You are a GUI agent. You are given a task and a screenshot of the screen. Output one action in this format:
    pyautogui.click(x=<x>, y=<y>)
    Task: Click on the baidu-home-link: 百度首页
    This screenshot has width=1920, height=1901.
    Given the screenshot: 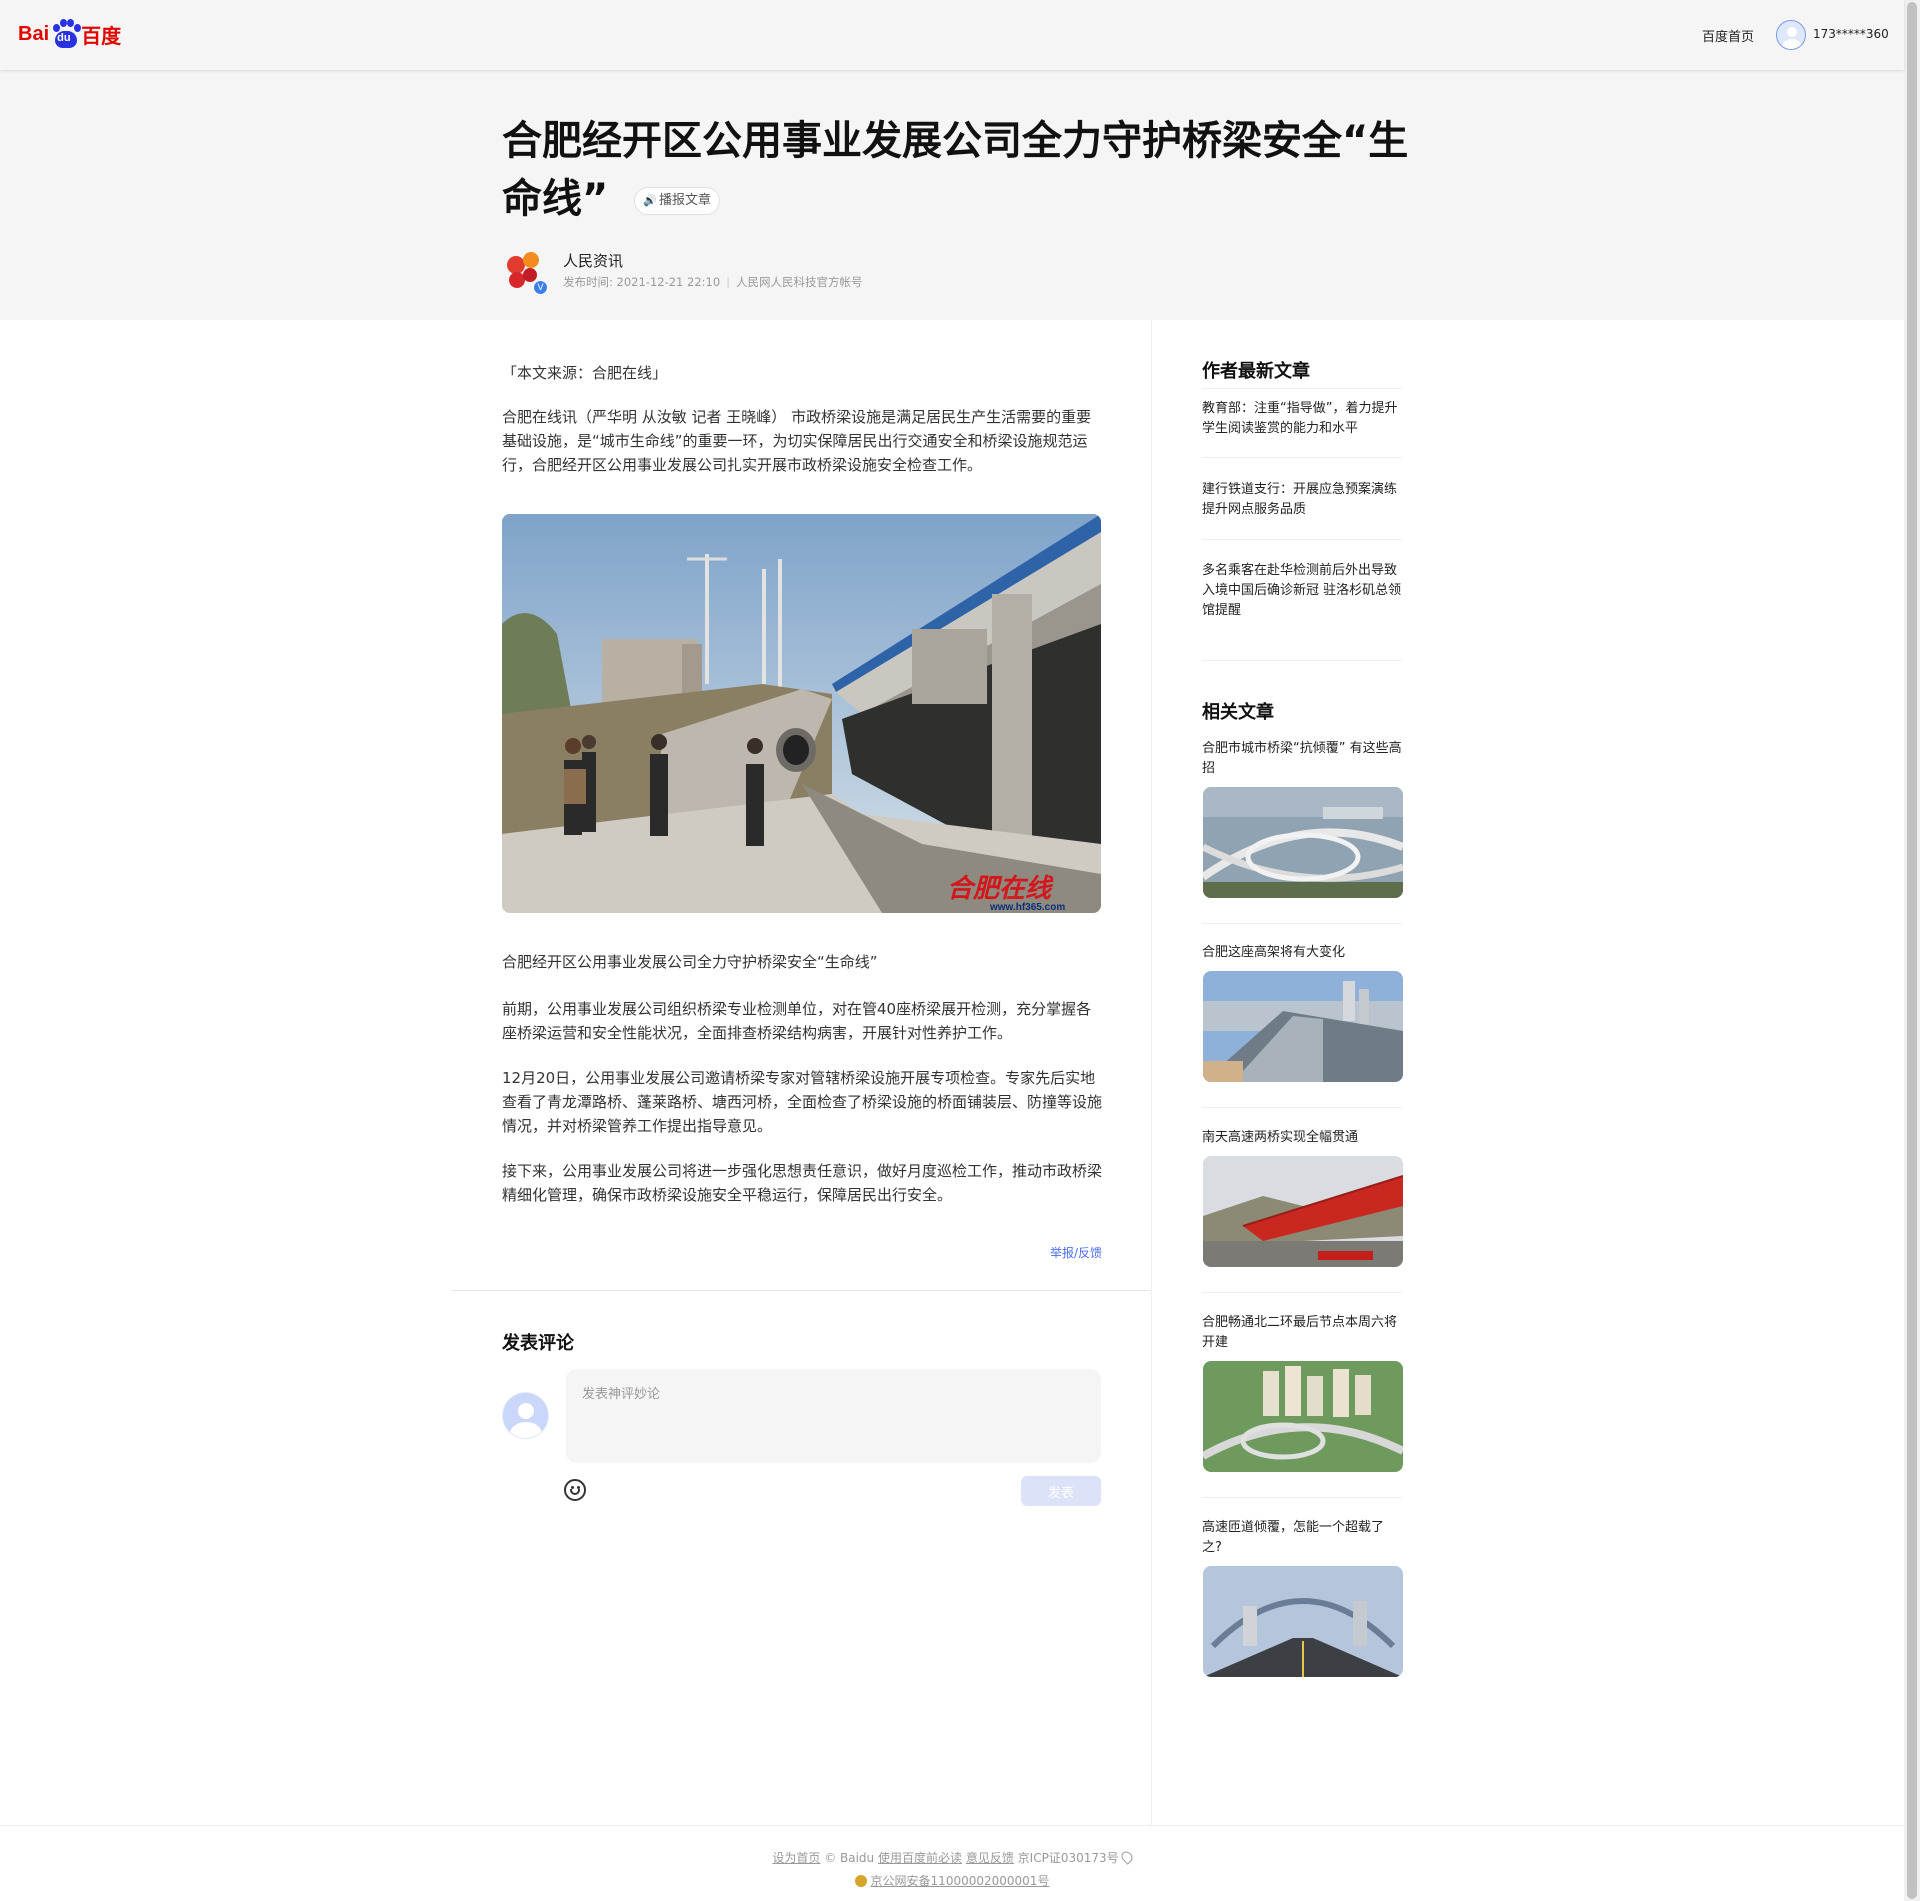 What is the action you would take?
    pyautogui.click(x=1728, y=35)
    